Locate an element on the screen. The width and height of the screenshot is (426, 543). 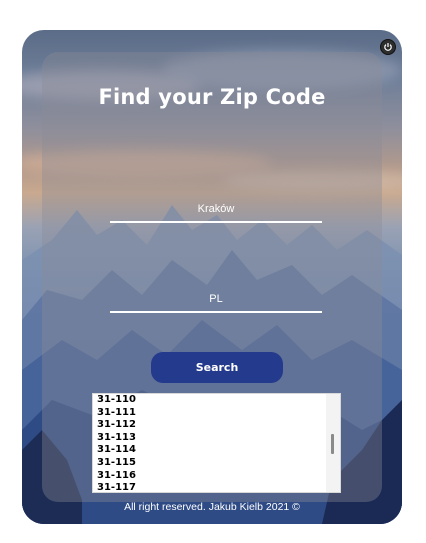
power-icon-glyph is located at coordinates (388, 47).